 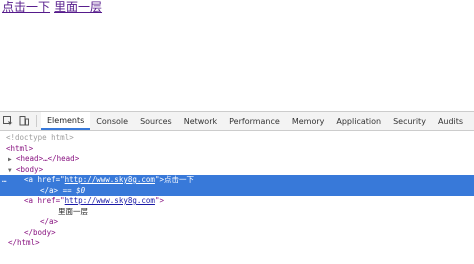 I want to click on a1-close-tag: </a>, so click(x=49, y=190).